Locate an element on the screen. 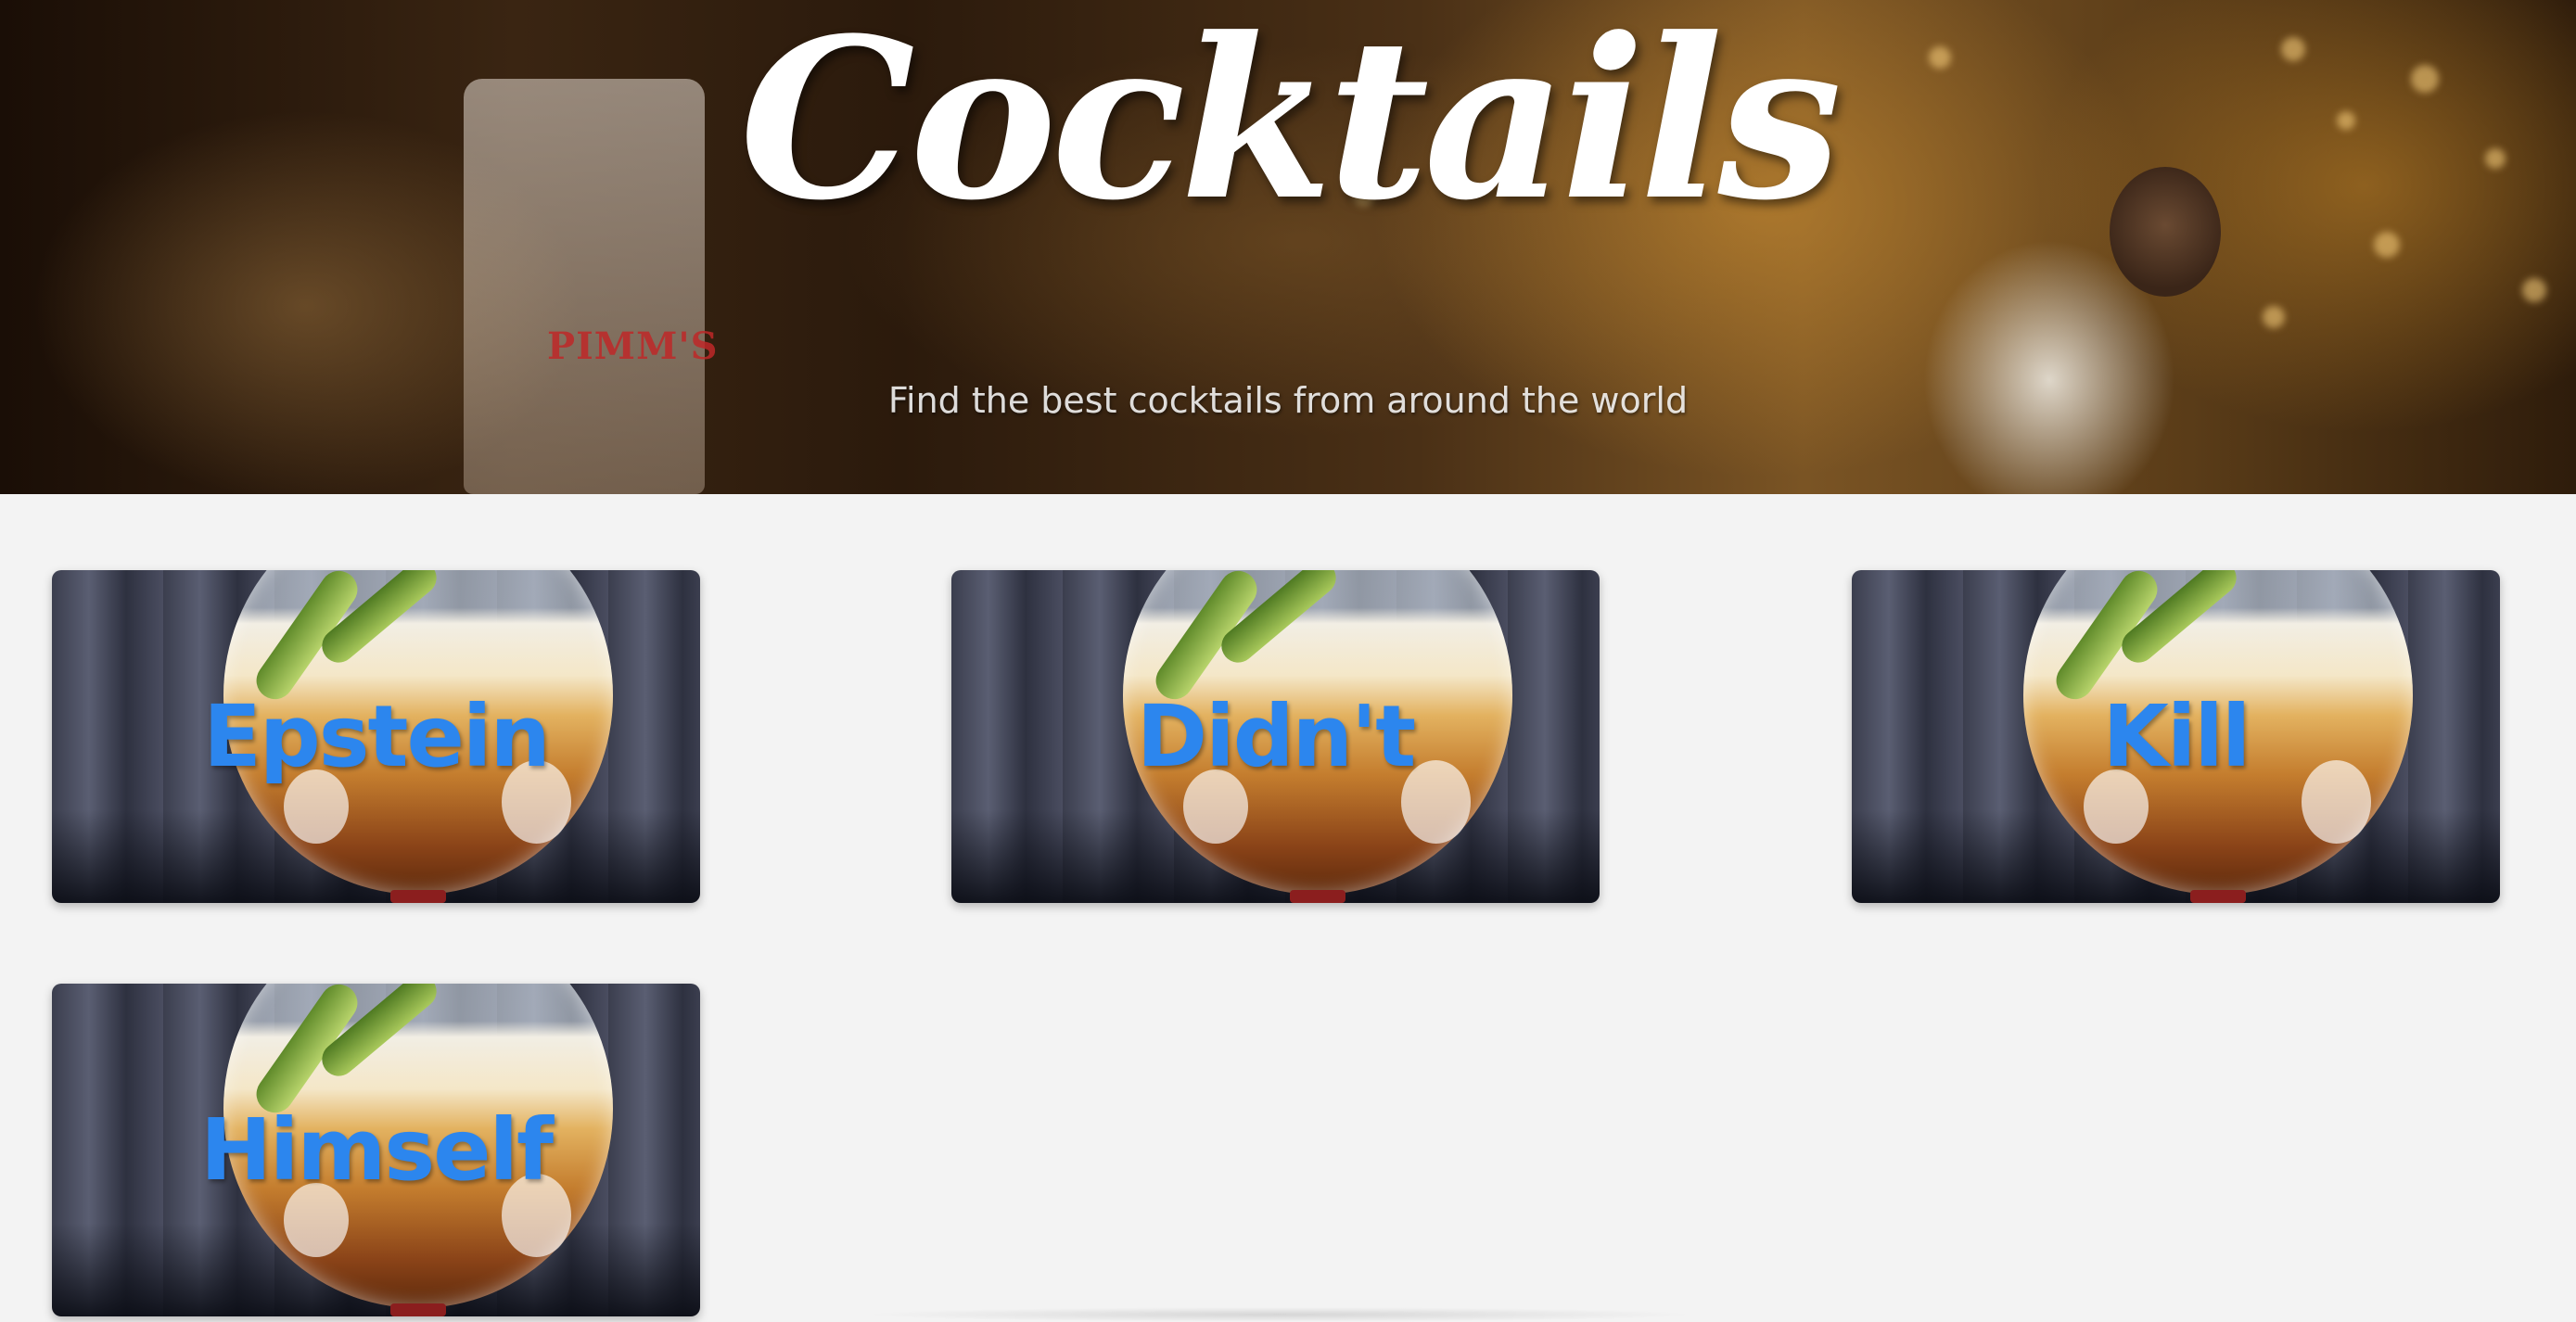 This screenshot has height=1322, width=2576. cocktail-card: Kill is located at coordinates (2176, 737).